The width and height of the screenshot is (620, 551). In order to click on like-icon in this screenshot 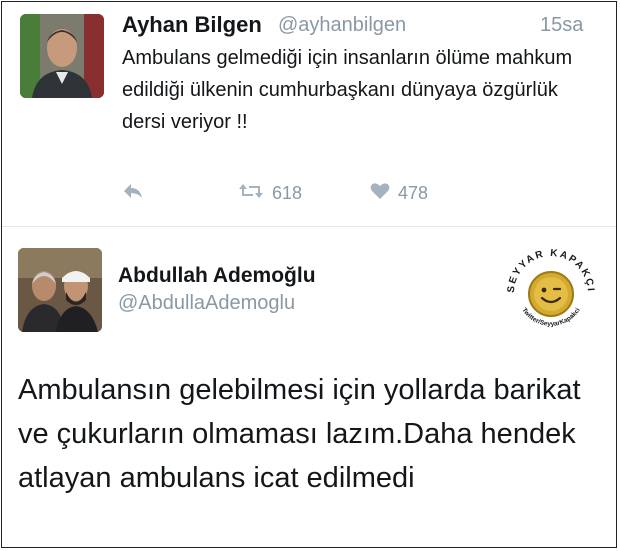, I will do `click(380, 193)`.